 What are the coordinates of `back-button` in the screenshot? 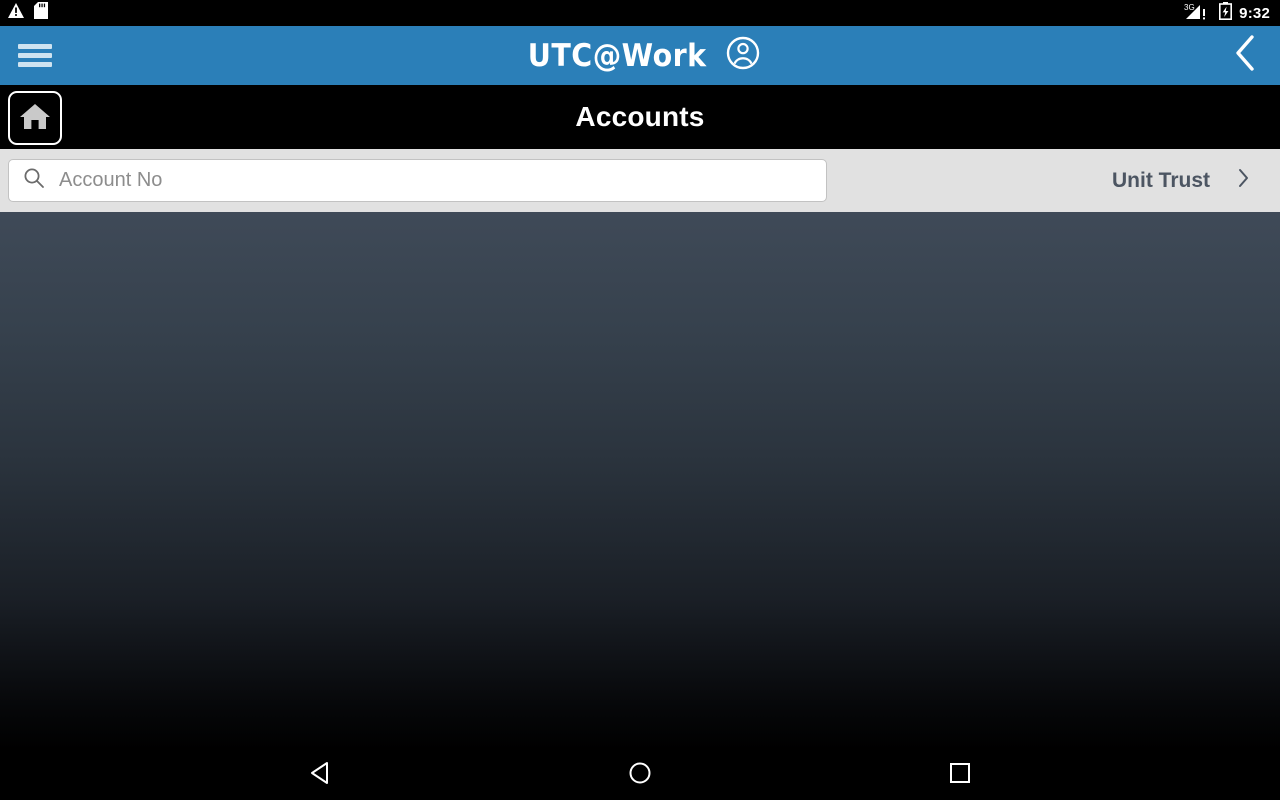 It's located at (1245, 55).